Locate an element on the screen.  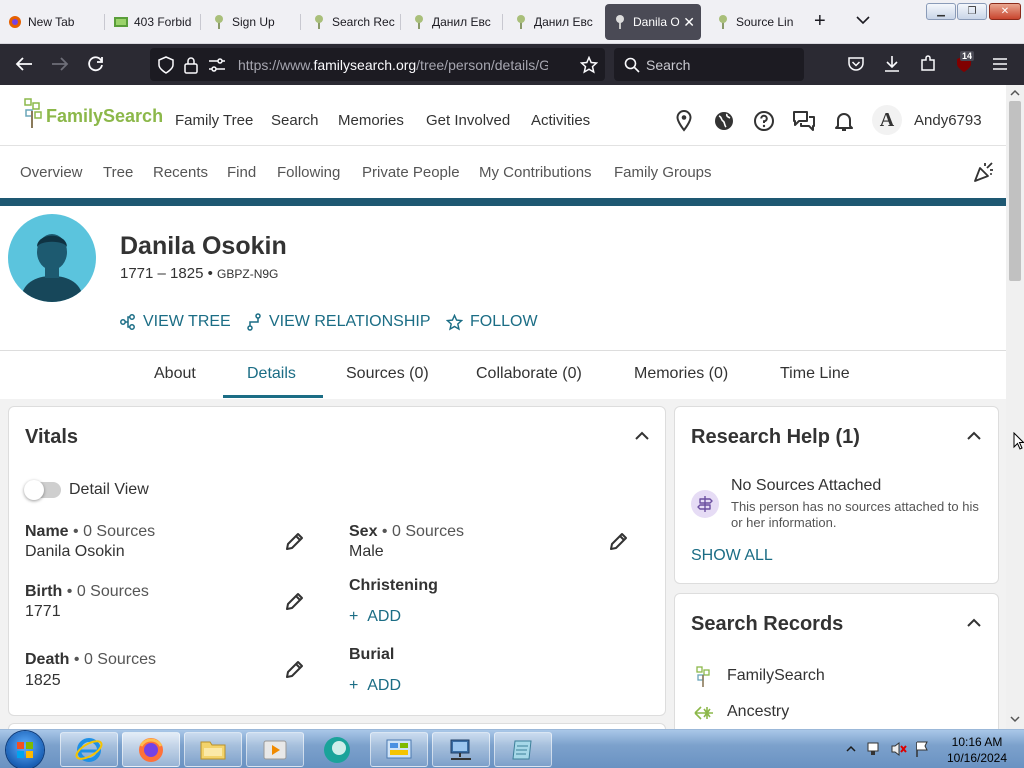
browser-tab-source-linker: Source Lin is located at coordinates (754, 22).